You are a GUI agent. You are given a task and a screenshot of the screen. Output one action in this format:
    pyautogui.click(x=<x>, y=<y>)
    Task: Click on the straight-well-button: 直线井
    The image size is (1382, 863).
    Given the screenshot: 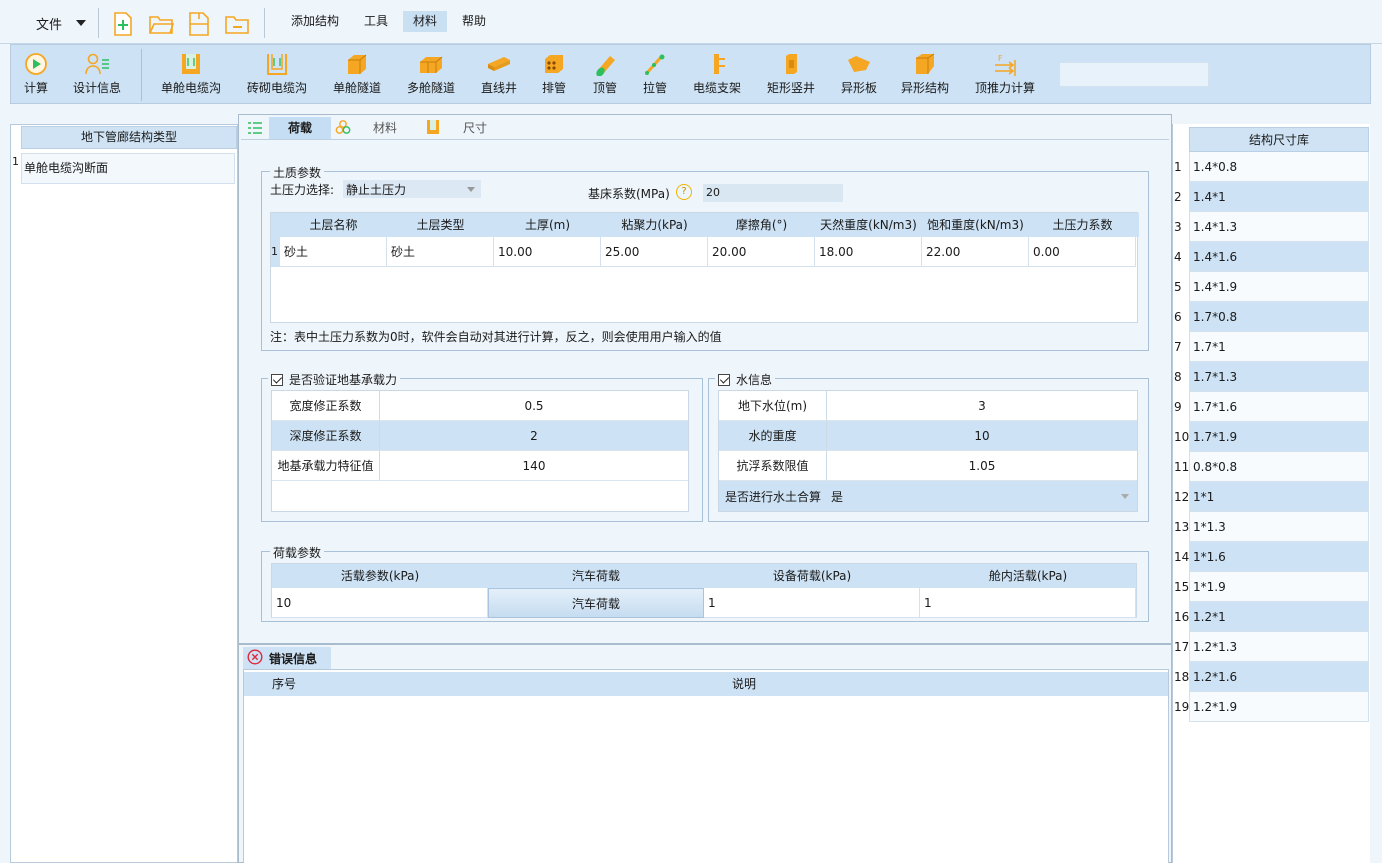 What is the action you would take?
    pyautogui.click(x=499, y=75)
    